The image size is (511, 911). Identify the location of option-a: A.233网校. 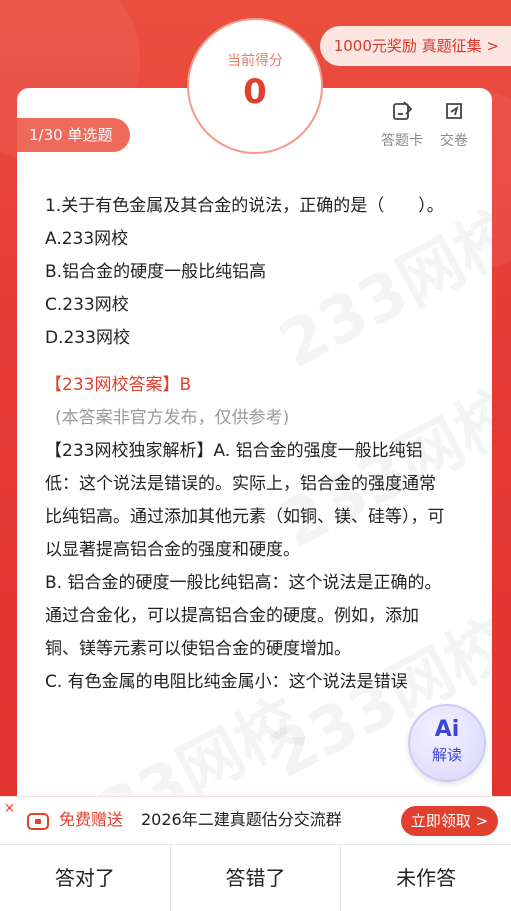
(245, 239).